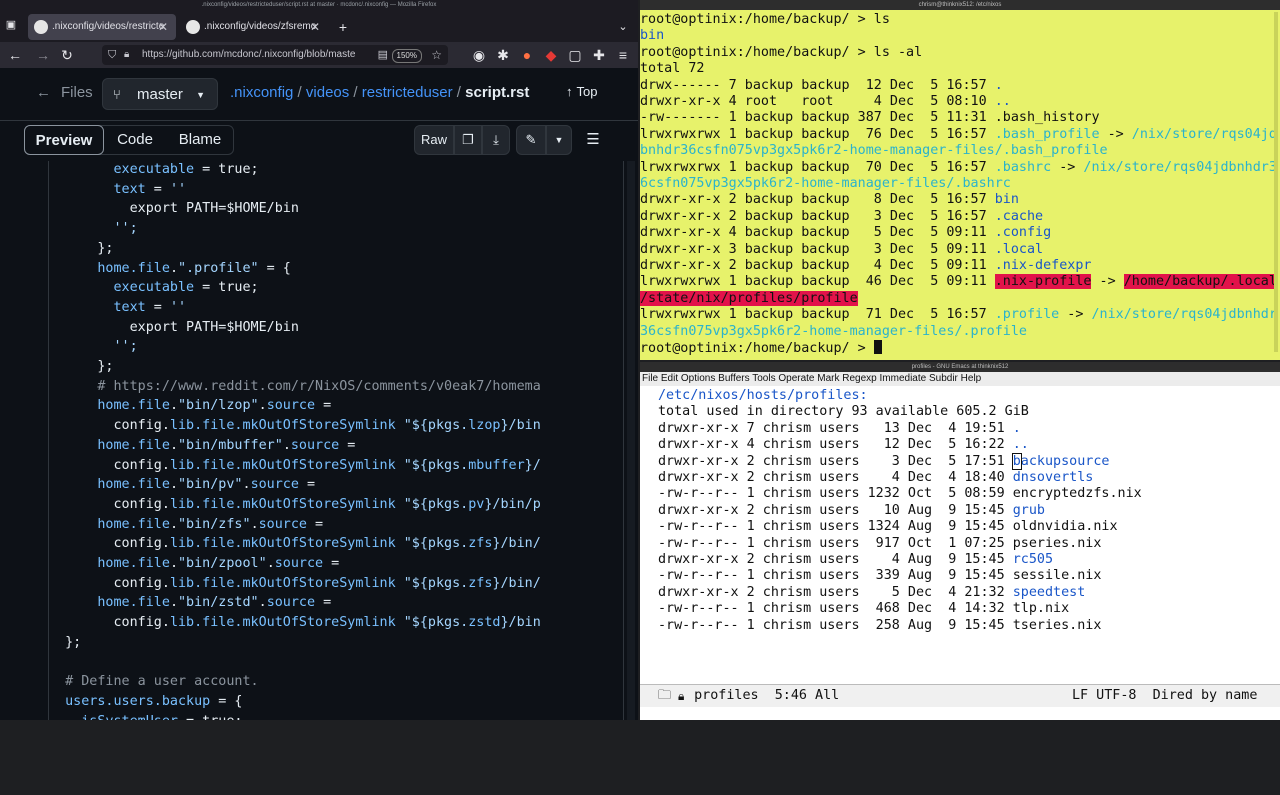  I want to click on tab-overview-icon: ▣, so click(11, 25).